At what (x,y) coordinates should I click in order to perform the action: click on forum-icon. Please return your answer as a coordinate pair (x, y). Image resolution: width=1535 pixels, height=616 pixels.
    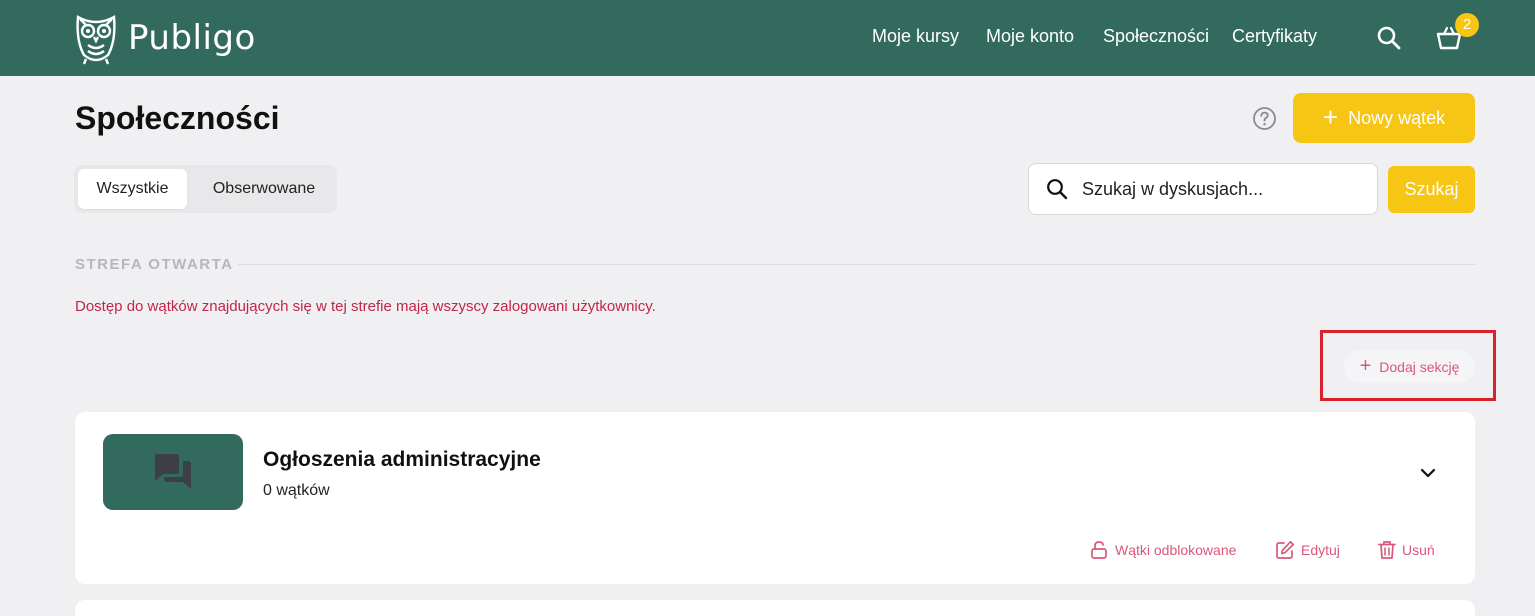
    Looking at the image, I should click on (173, 471).